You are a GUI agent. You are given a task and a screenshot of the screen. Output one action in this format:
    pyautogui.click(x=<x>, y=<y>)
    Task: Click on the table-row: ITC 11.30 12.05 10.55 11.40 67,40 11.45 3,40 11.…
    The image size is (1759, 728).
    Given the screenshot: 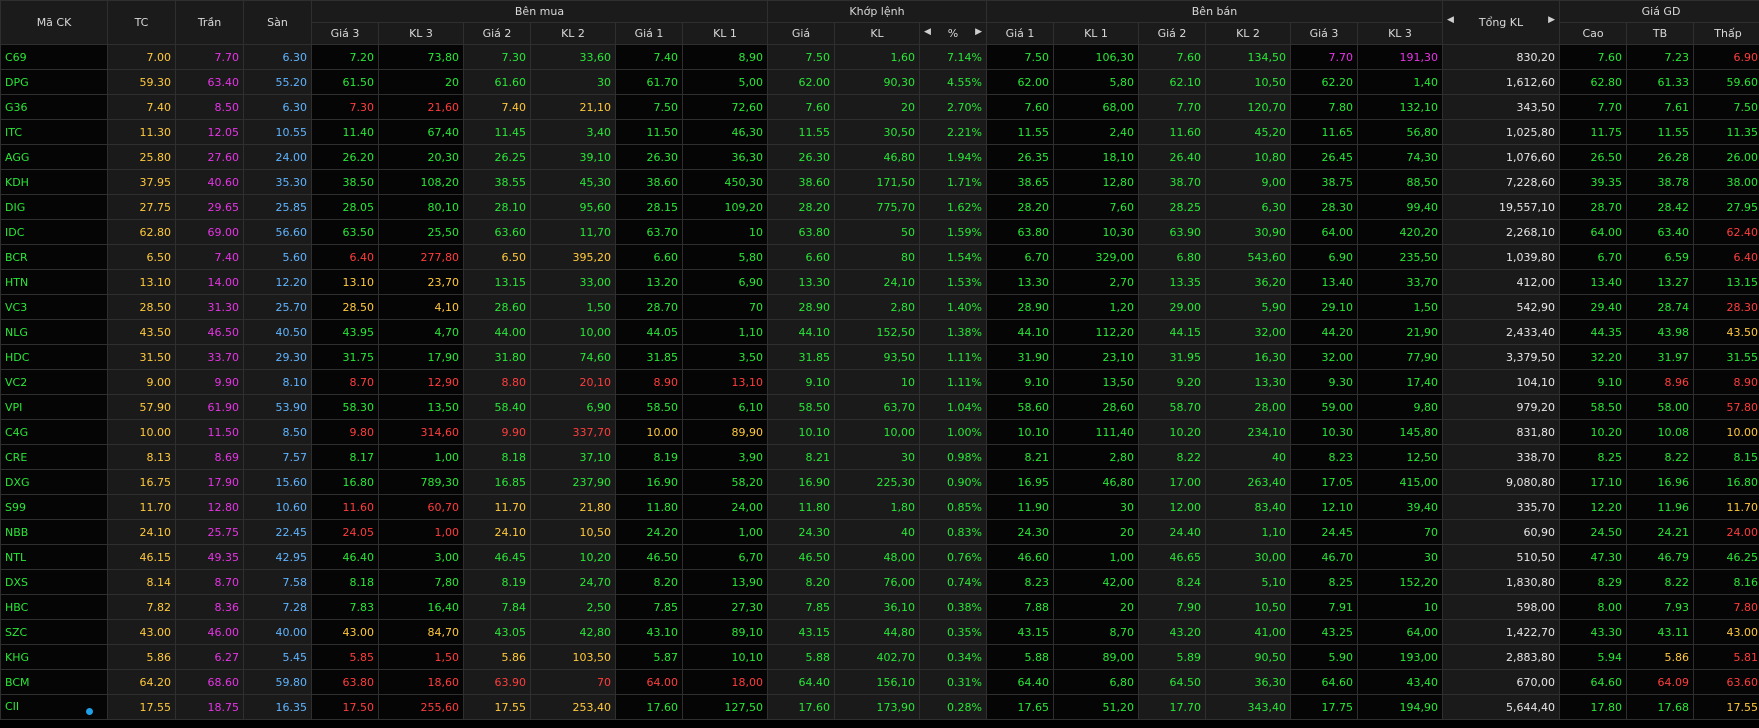 What is the action you would take?
    pyautogui.click(x=879, y=132)
    